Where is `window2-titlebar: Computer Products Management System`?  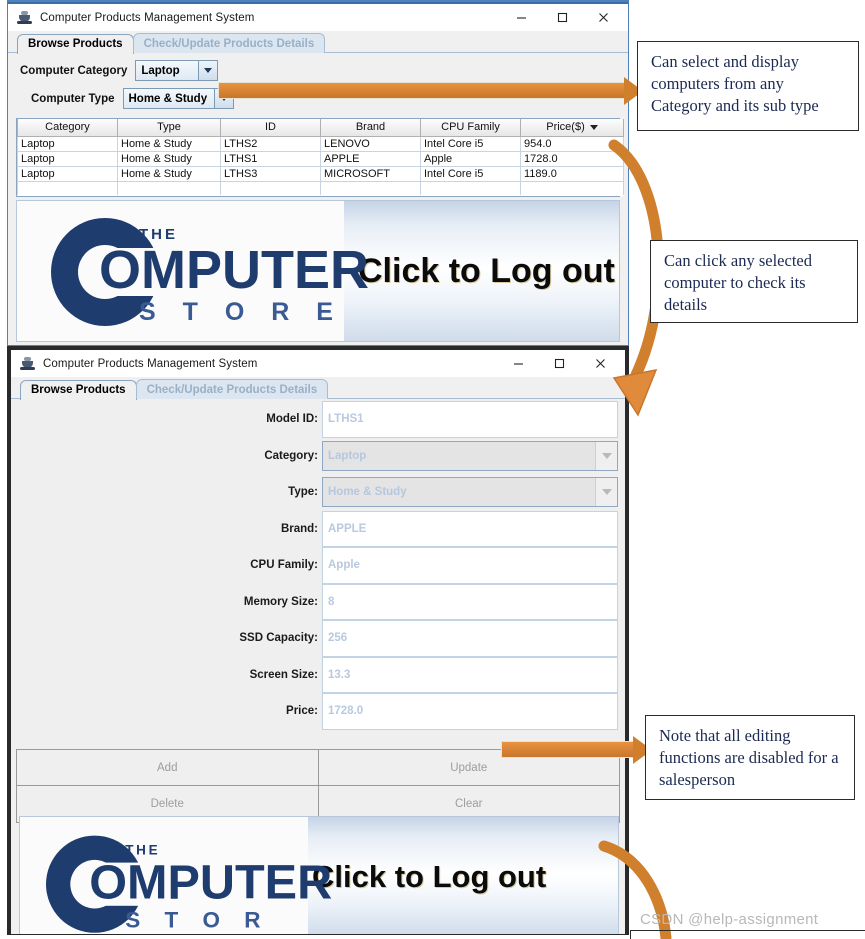
window2-titlebar: Computer Products Management System is located at coordinates (318, 363).